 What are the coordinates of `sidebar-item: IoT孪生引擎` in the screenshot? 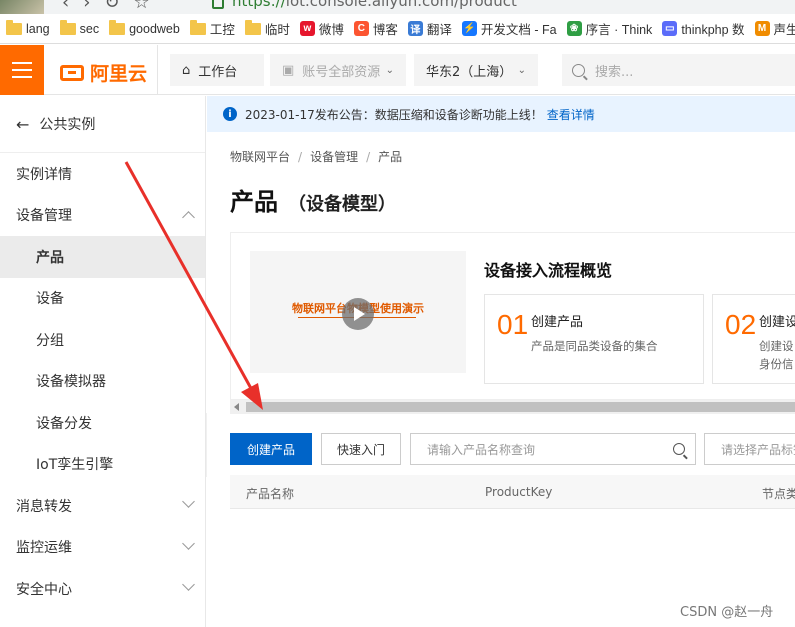 It's located at (102, 465).